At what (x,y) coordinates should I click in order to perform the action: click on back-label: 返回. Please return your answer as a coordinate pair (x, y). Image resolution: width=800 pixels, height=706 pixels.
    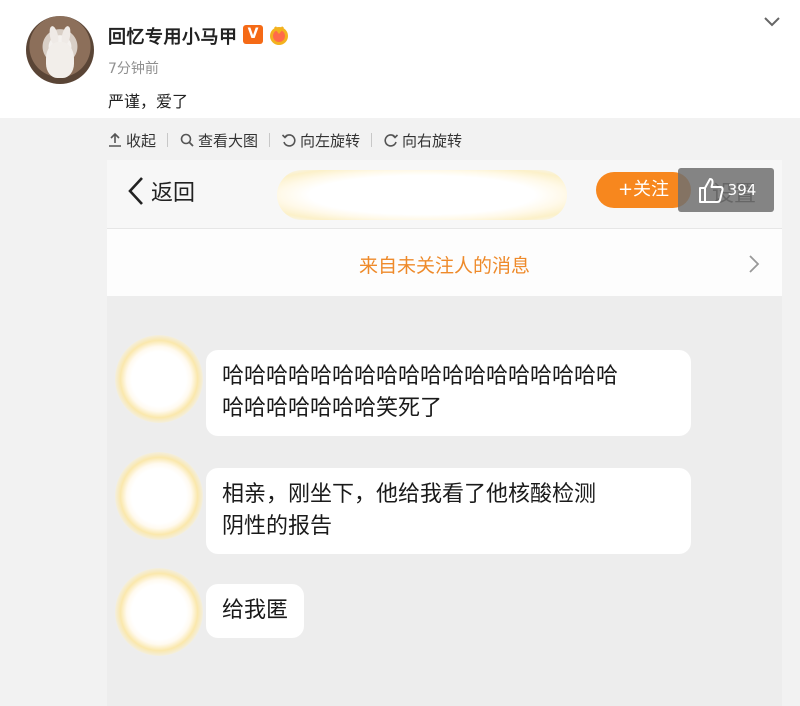
    Looking at the image, I should click on (173, 193).